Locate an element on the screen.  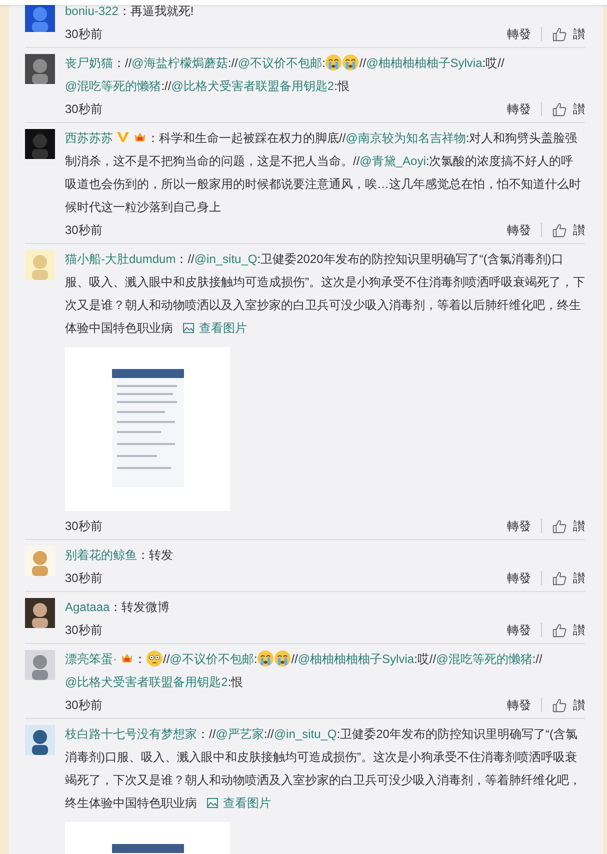
username-link: 枝白路十七号没有梦想家 is located at coordinates (131, 734).